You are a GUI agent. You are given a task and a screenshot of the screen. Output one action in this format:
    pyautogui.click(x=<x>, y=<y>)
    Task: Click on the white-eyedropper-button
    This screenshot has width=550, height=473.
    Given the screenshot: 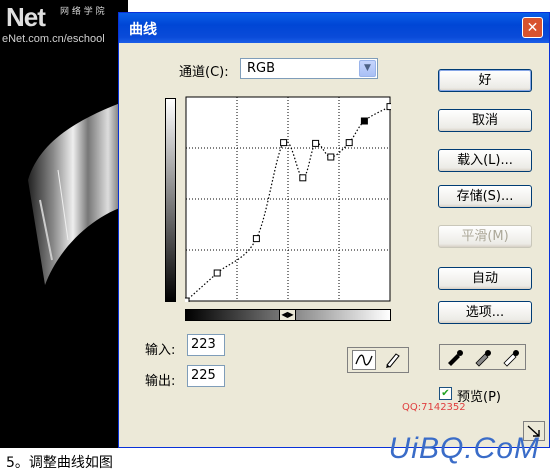 What is the action you would take?
    pyautogui.click(x=511, y=357)
    